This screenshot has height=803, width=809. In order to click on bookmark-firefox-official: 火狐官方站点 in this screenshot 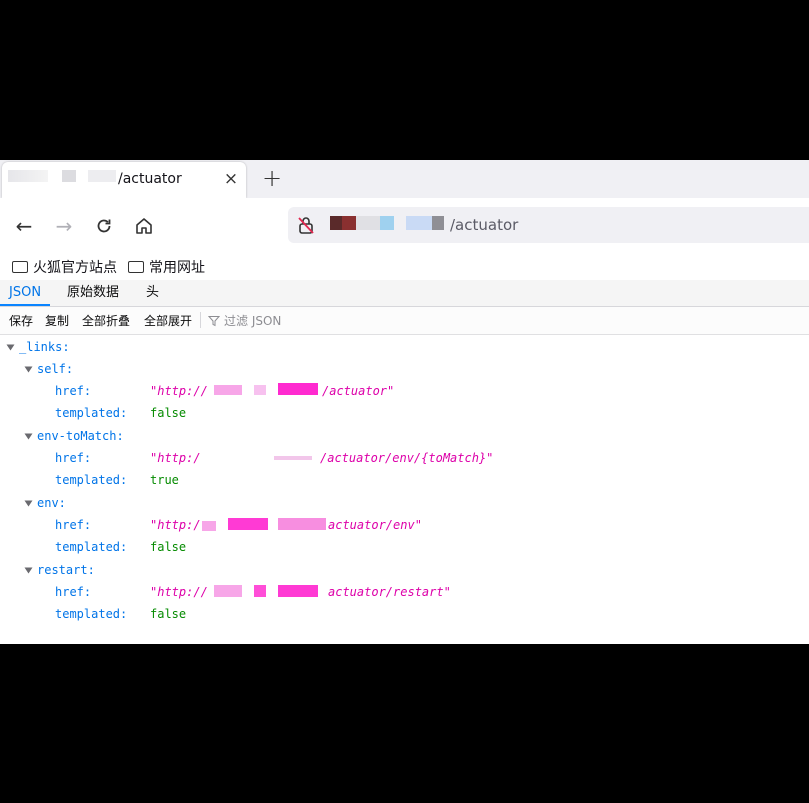, I will do `click(64, 267)`.